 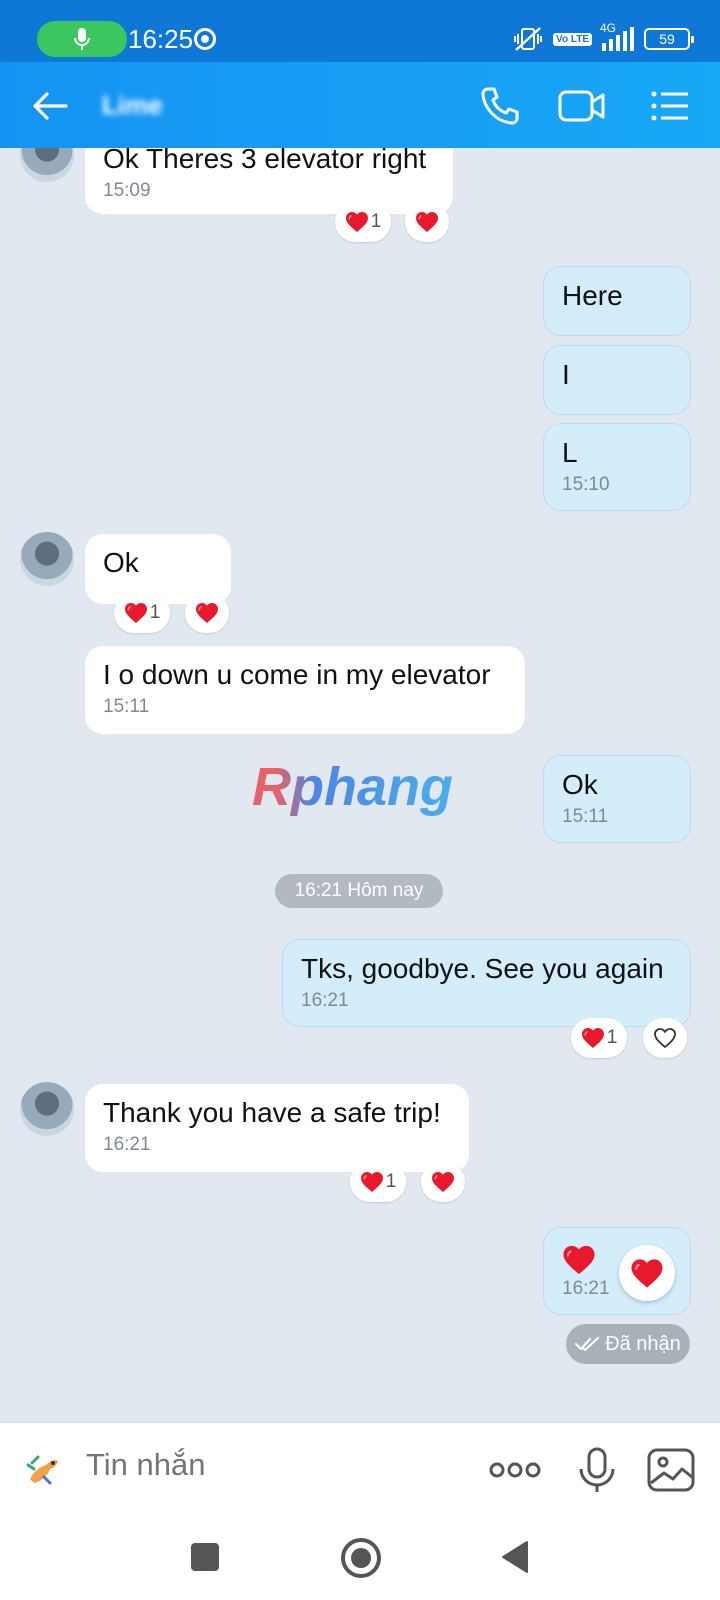 I want to click on double-check-icon, so click(x=587, y=1344).